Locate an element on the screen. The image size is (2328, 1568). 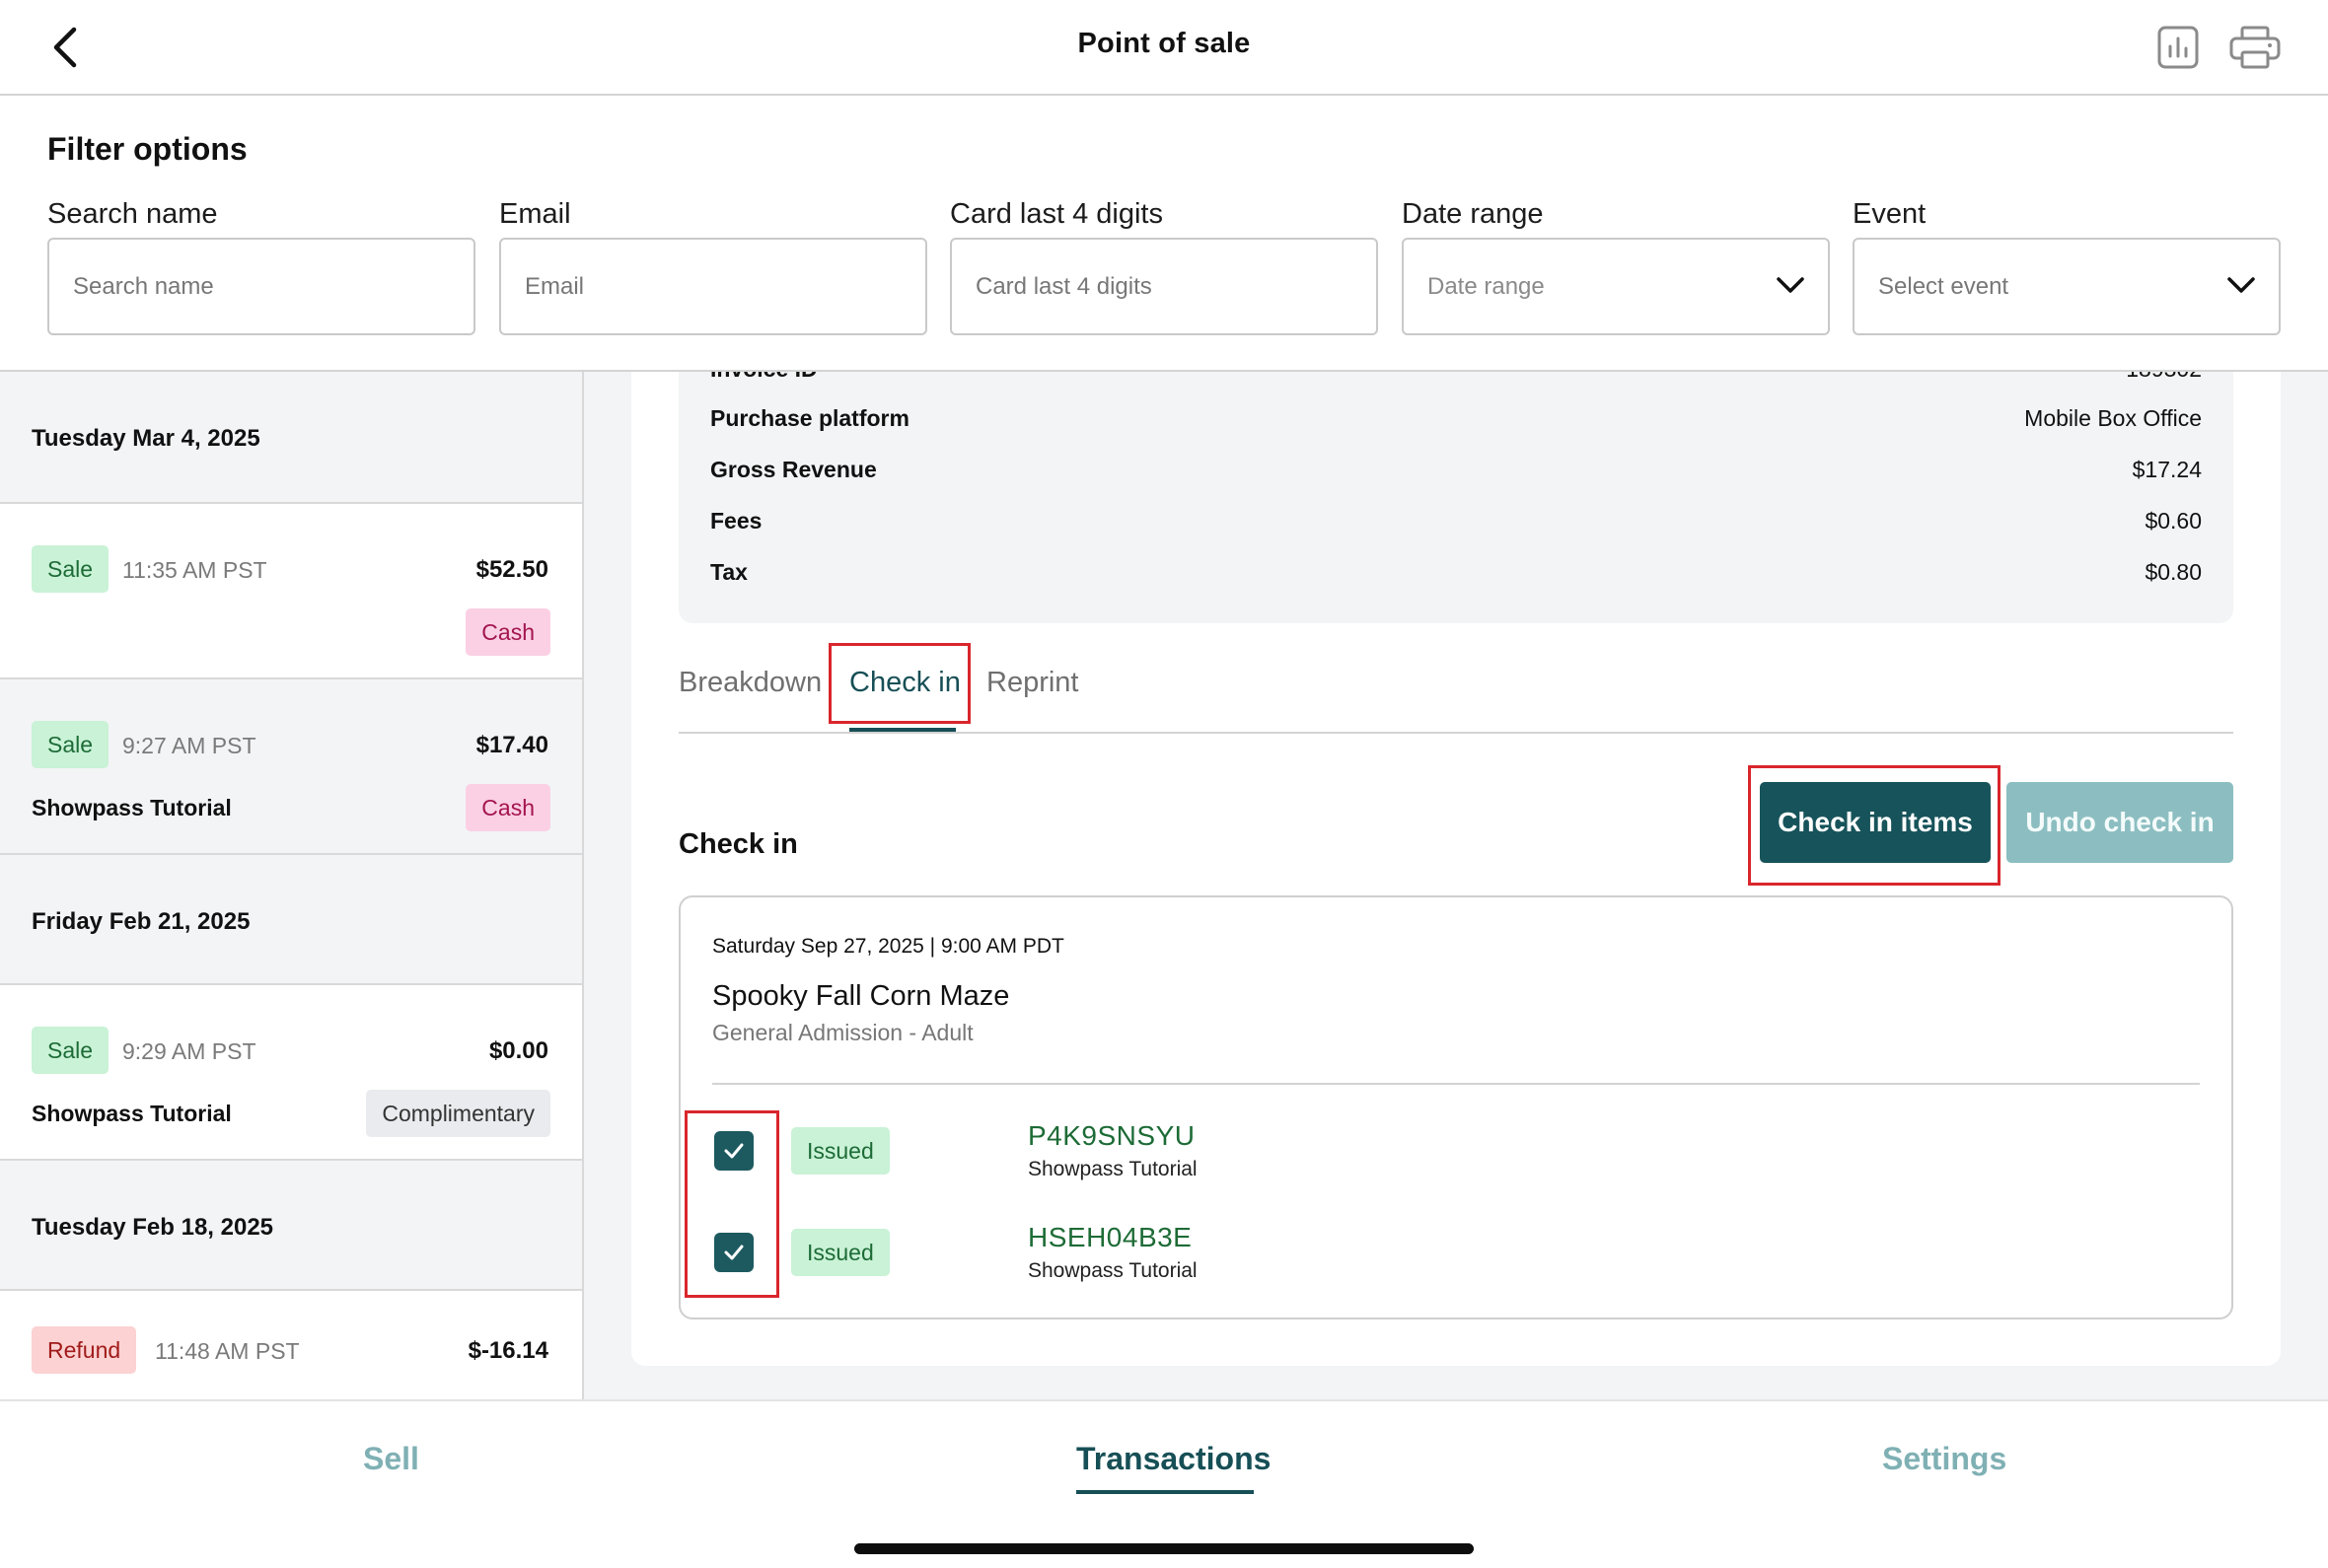
date-group-label: Tuesday Mar 4, 2025 is located at coordinates (146, 438).